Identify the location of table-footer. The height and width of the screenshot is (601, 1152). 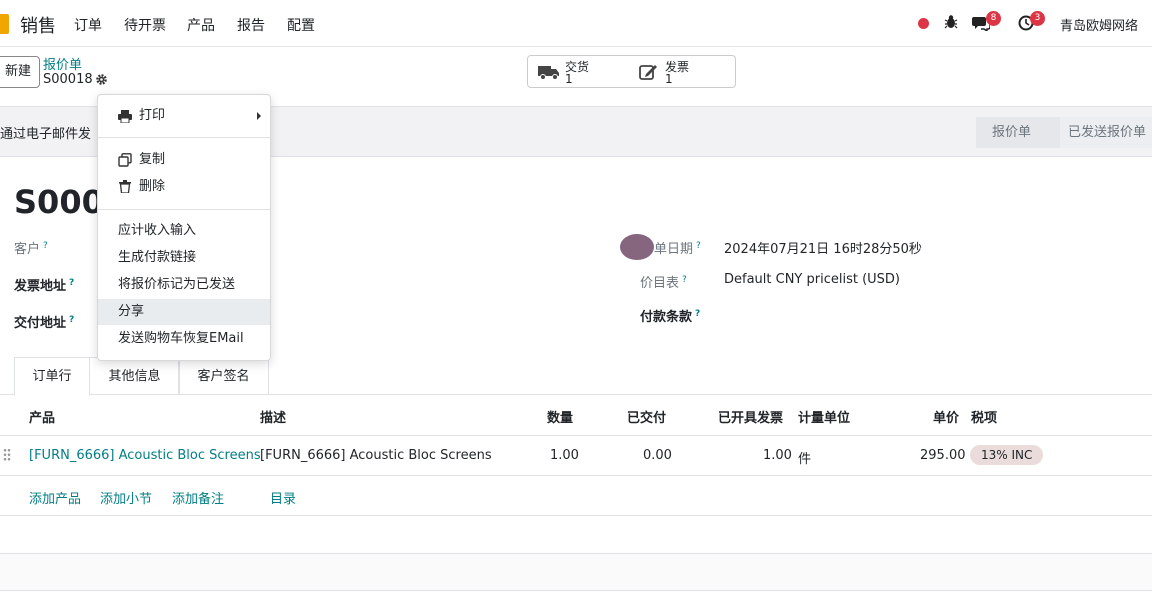
(576, 572).